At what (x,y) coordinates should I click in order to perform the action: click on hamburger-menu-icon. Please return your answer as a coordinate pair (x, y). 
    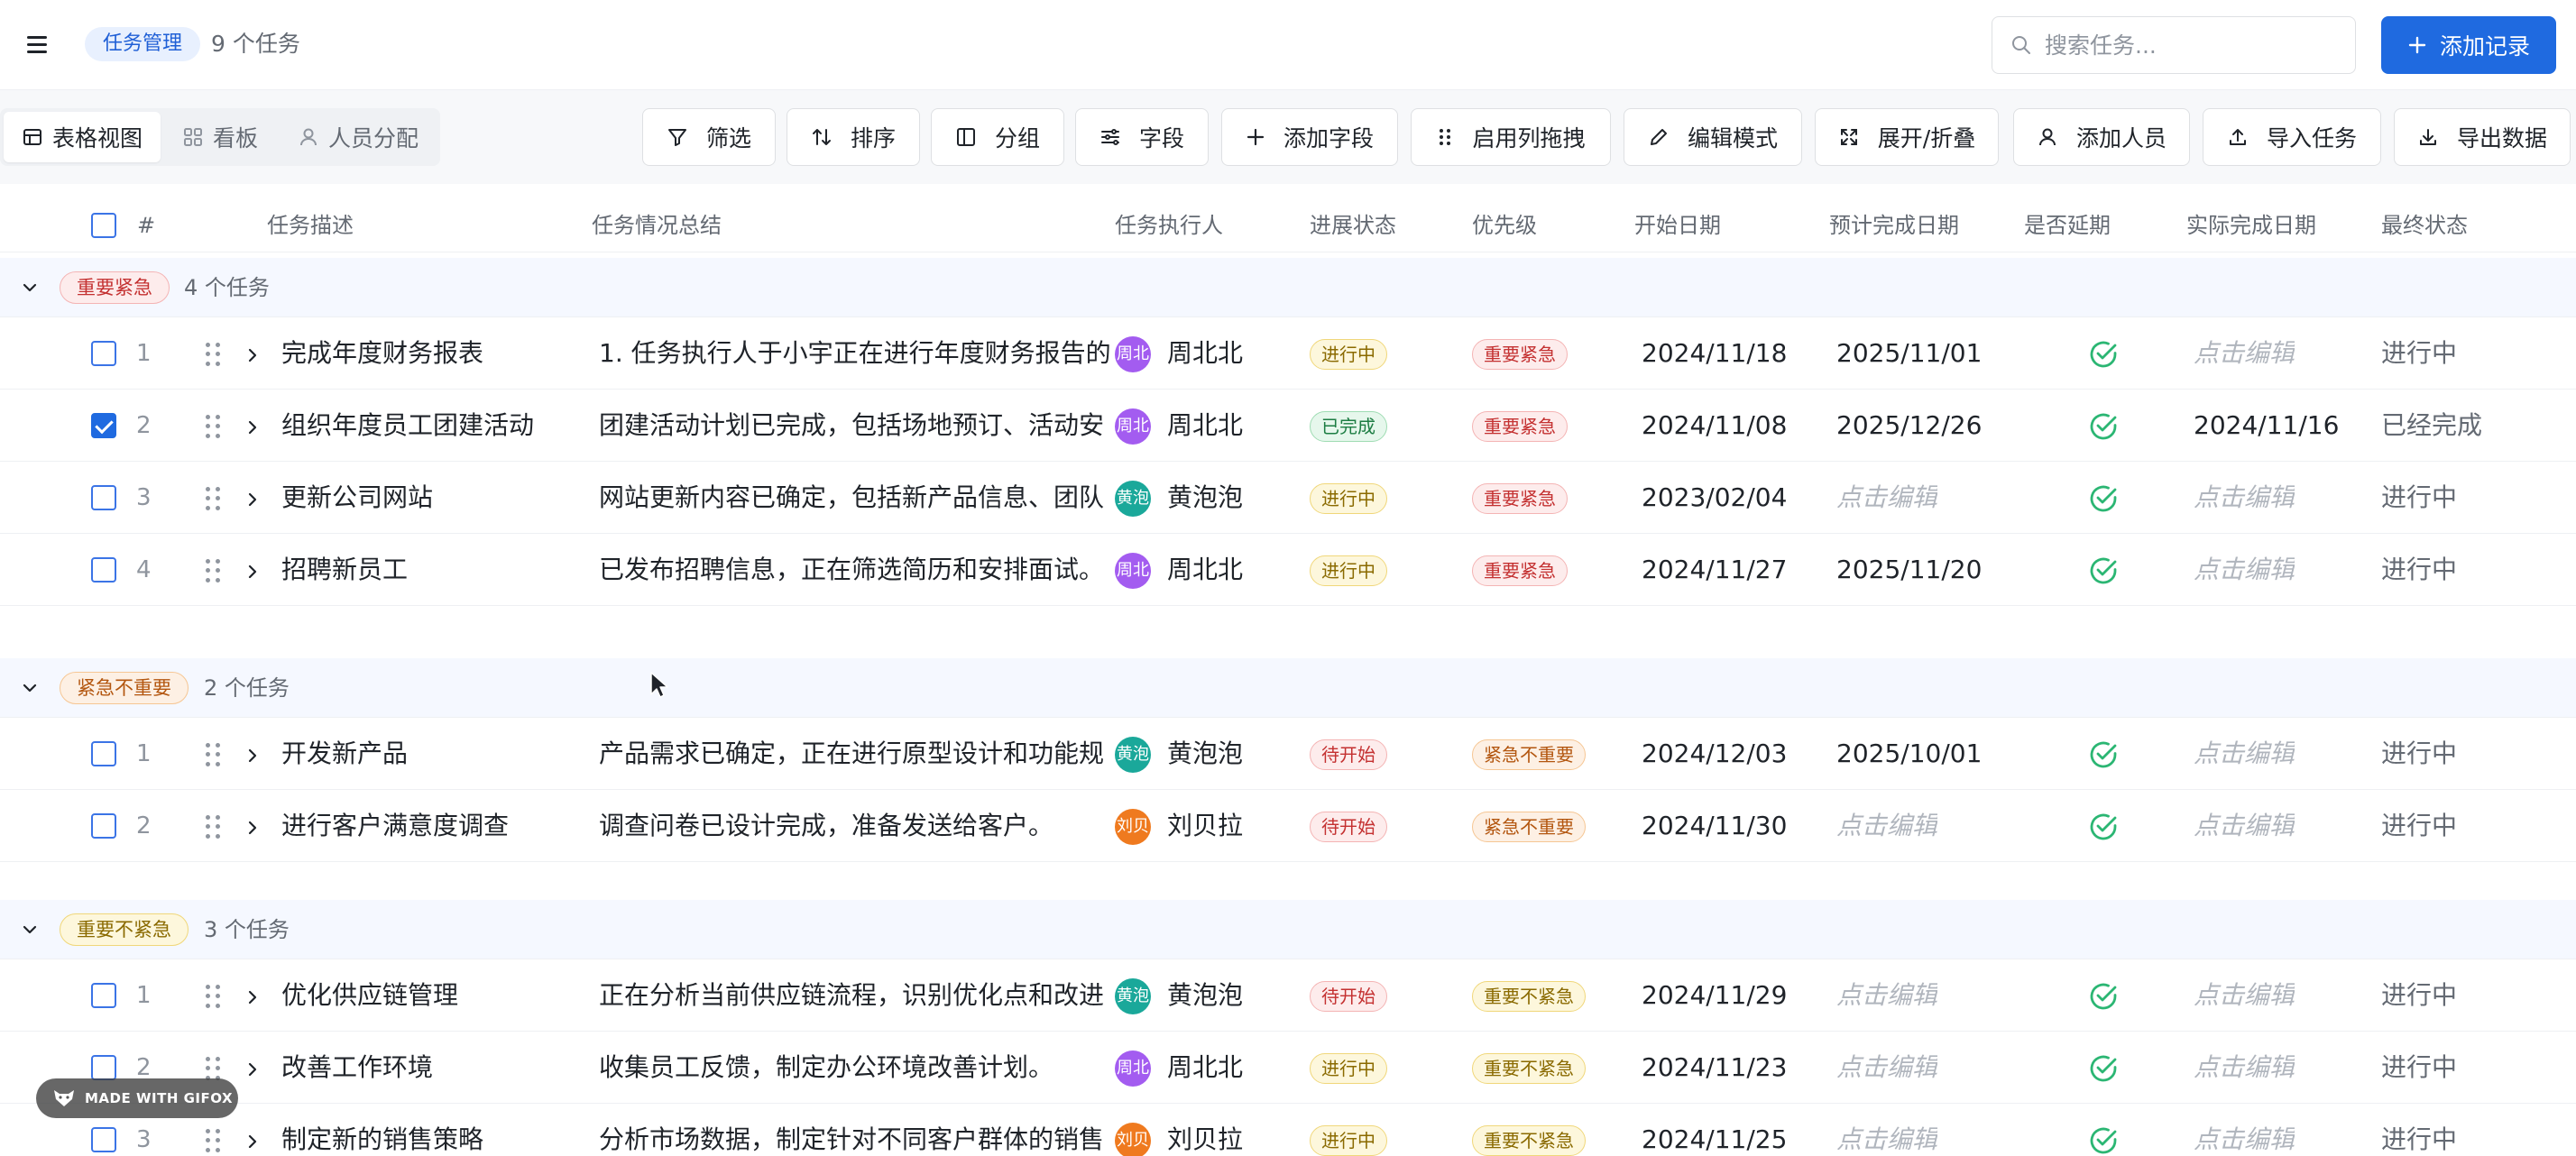
    Looking at the image, I should click on (40, 44).